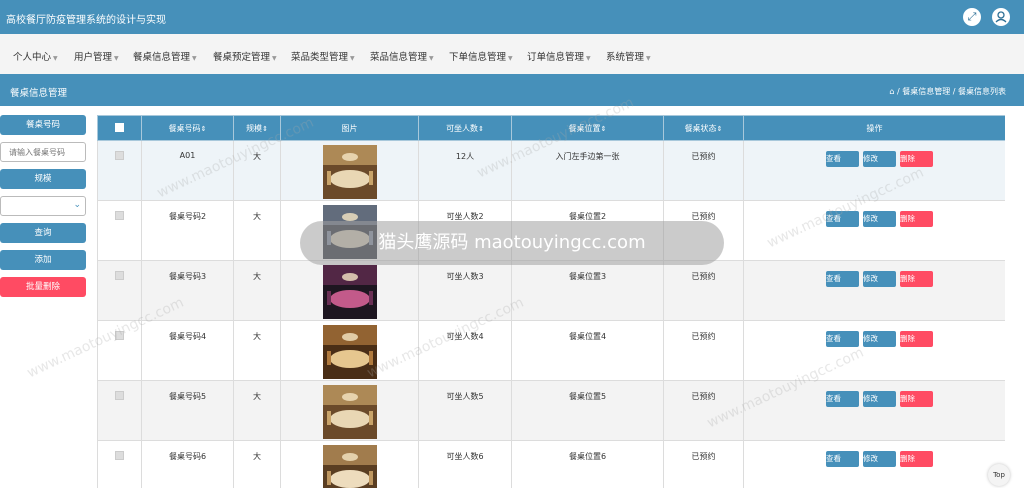 The width and height of the screenshot is (1024, 488). What do you see at coordinates (323, 56) in the screenshot?
I see `nav-item-dish-type: 菜品类型管理 ▼` at bounding box center [323, 56].